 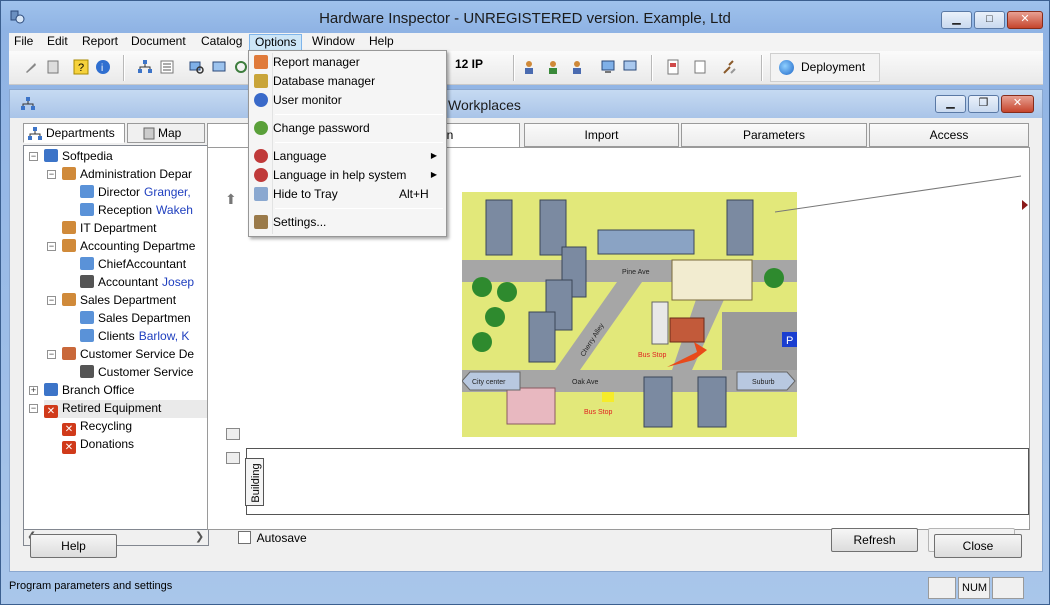 What do you see at coordinates (637, 481) in the screenshot?
I see `building-info-box` at bounding box center [637, 481].